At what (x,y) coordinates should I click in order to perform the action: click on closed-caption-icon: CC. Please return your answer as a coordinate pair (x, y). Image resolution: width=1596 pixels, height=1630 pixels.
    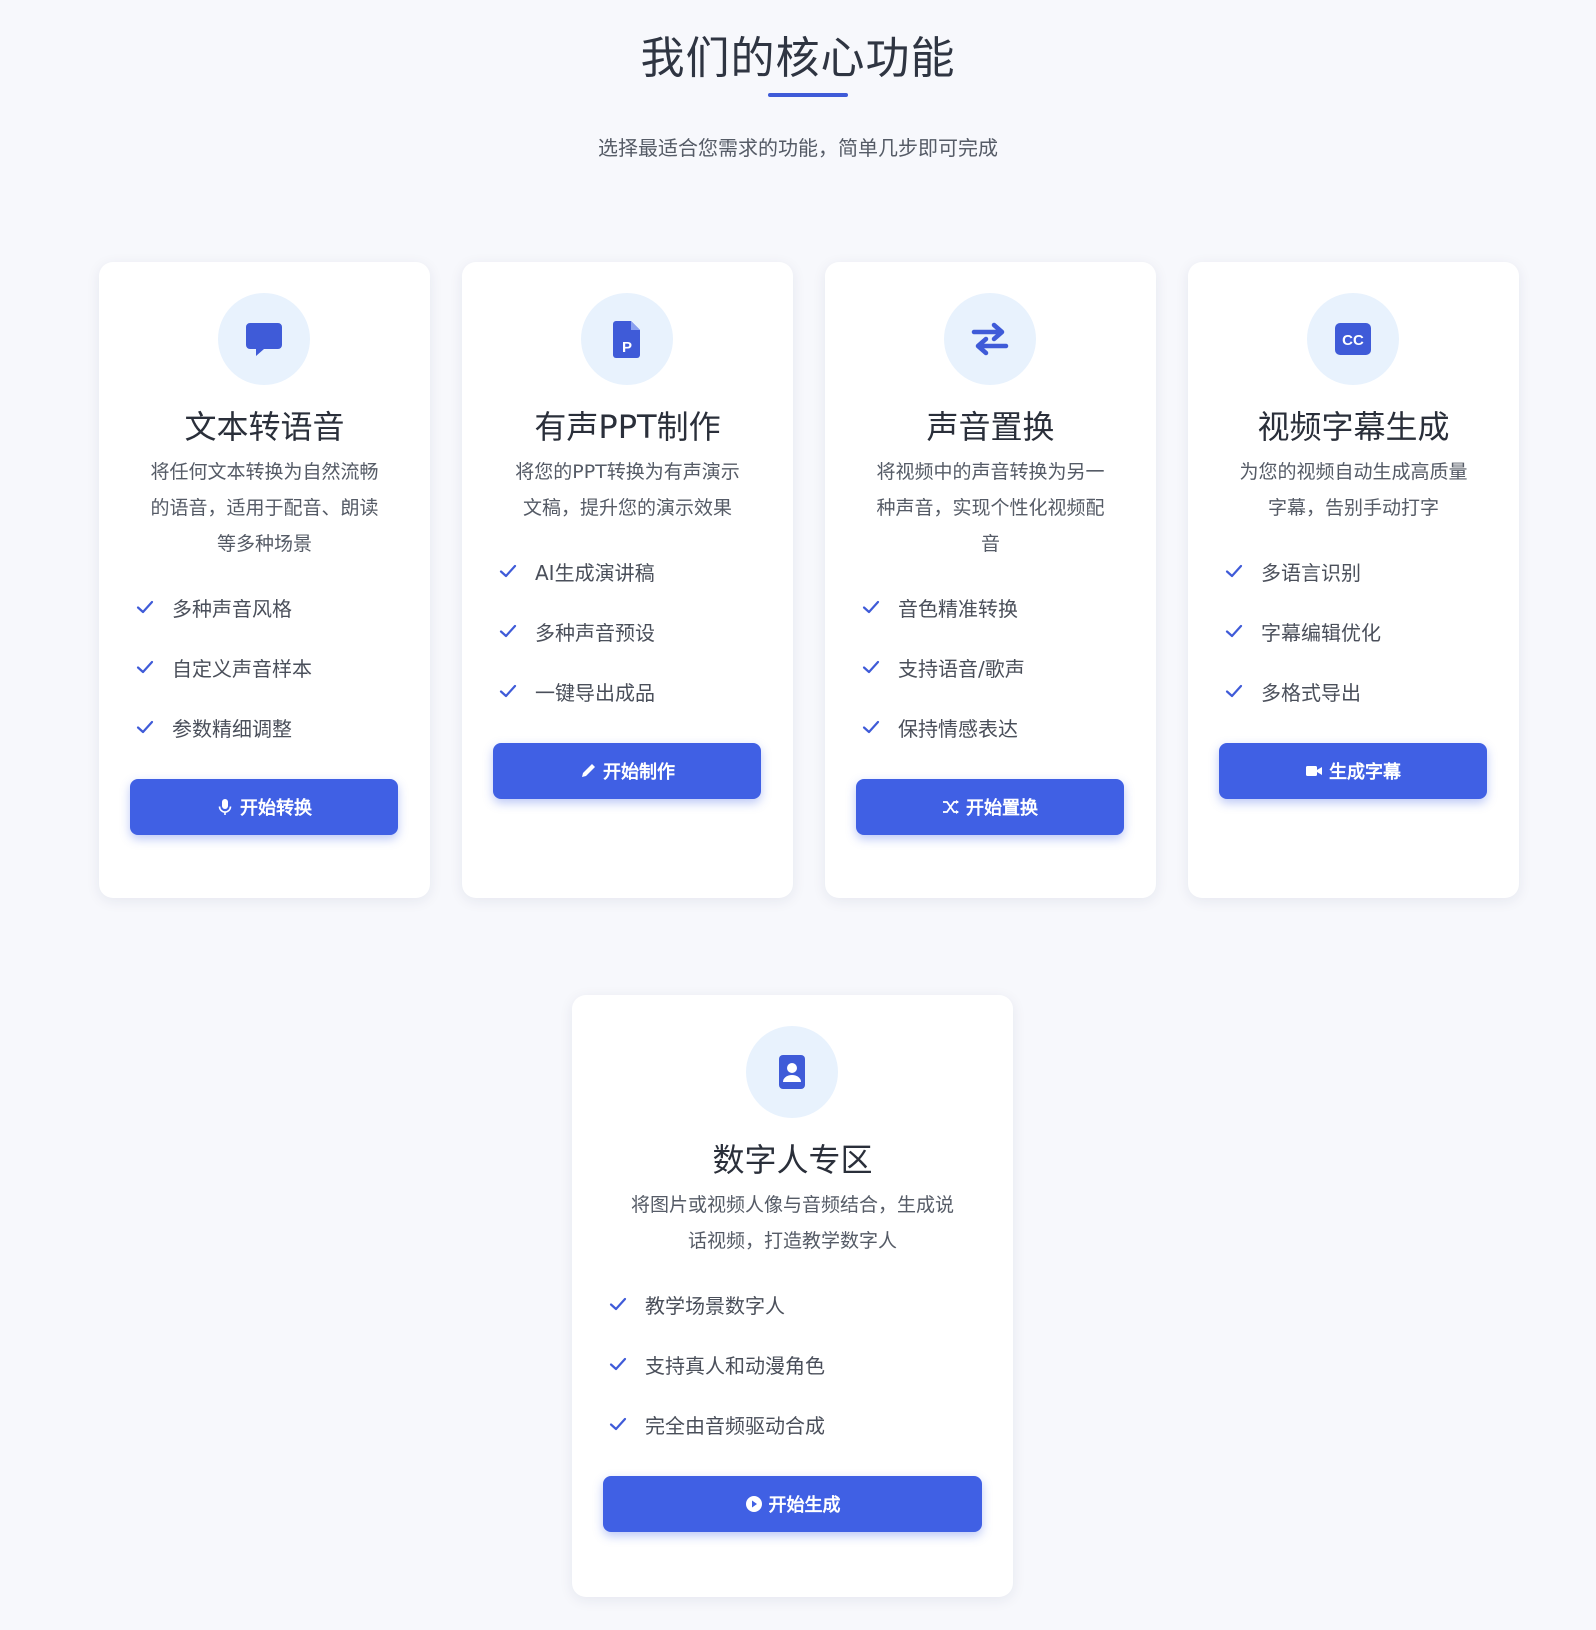
    Looking at the image, I should click on (1353, 339).